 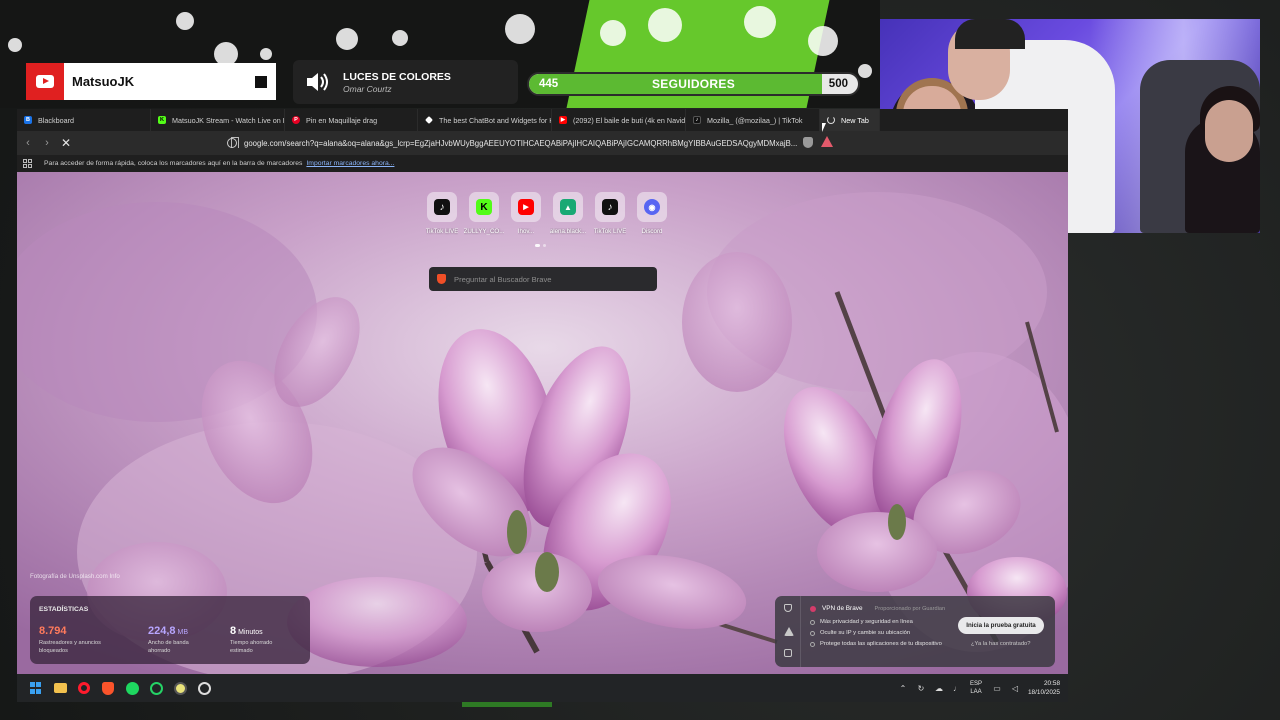 I want to click on app-icon, so click(x=180, y=688).